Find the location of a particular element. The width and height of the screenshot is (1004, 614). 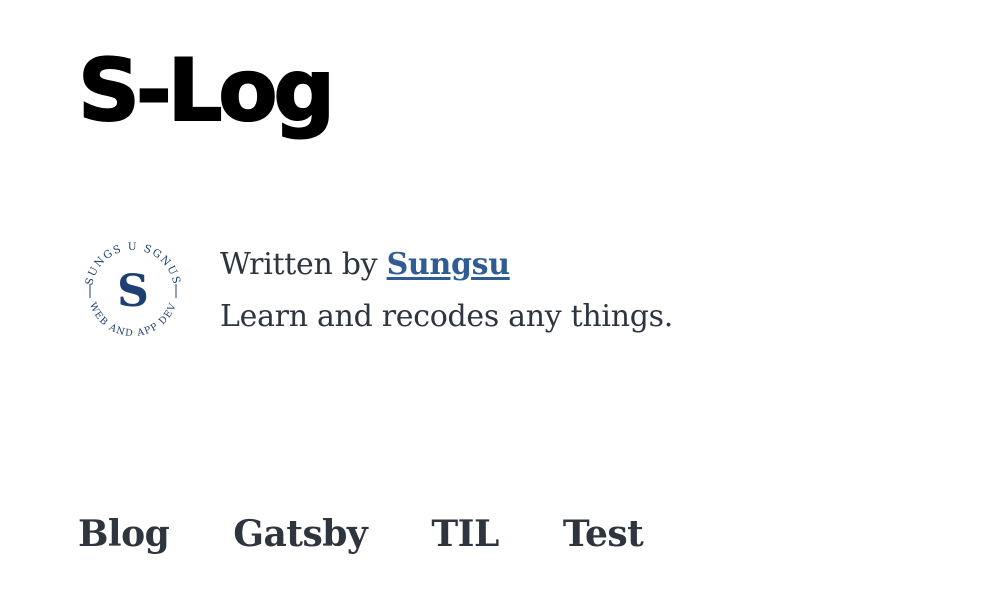

author-link: Sungsu is located at coordinates (448, 264).